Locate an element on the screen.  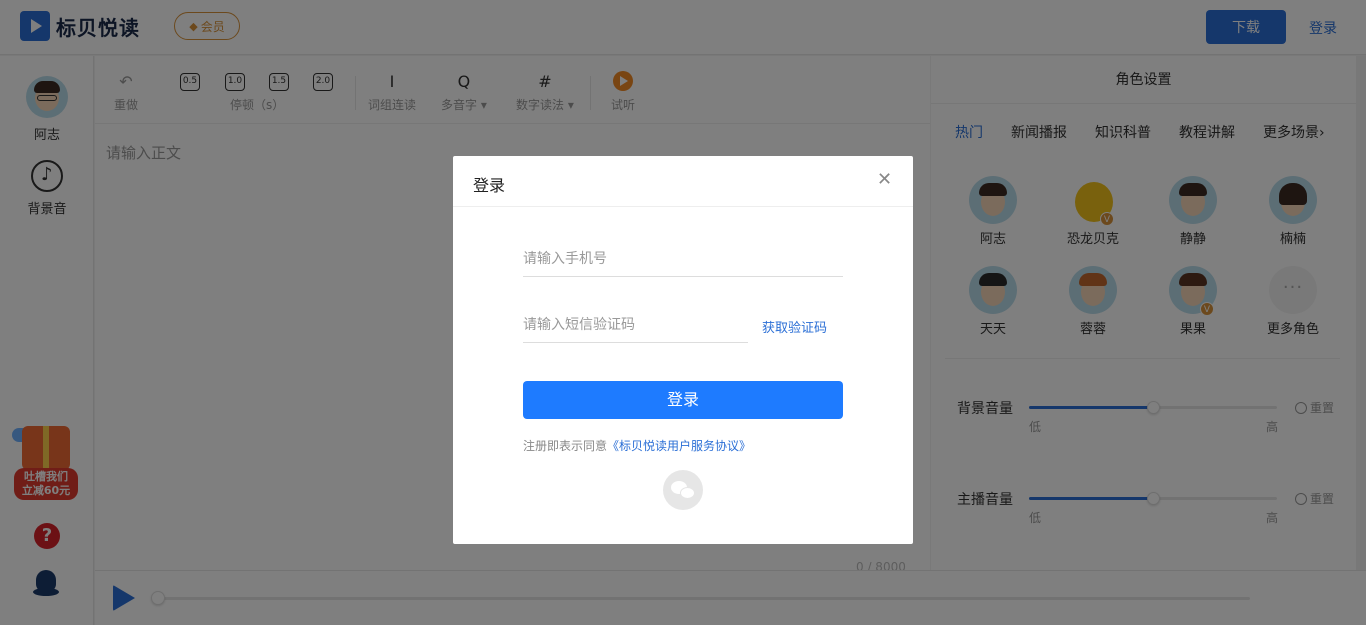
phone-input is located at coordinates (683, 258).